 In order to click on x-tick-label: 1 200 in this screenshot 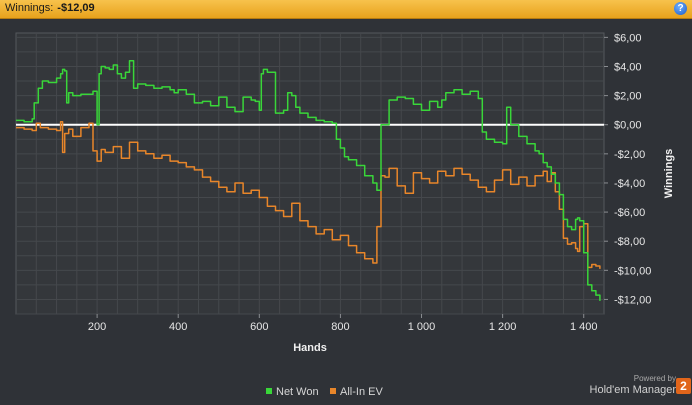, I will do `click(503, 327)`.